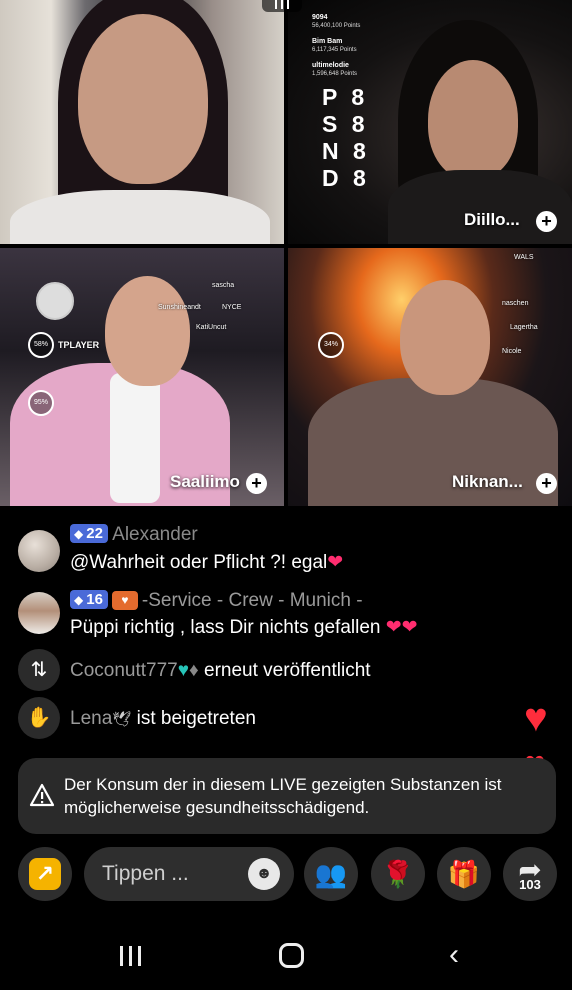 This screenshot has height=990, width=572. Describe the element at coordinates (207, 562) in the screenshot. I see `chat-text: @Wahrheit oder Pflicht ?! egal❤` at that location.